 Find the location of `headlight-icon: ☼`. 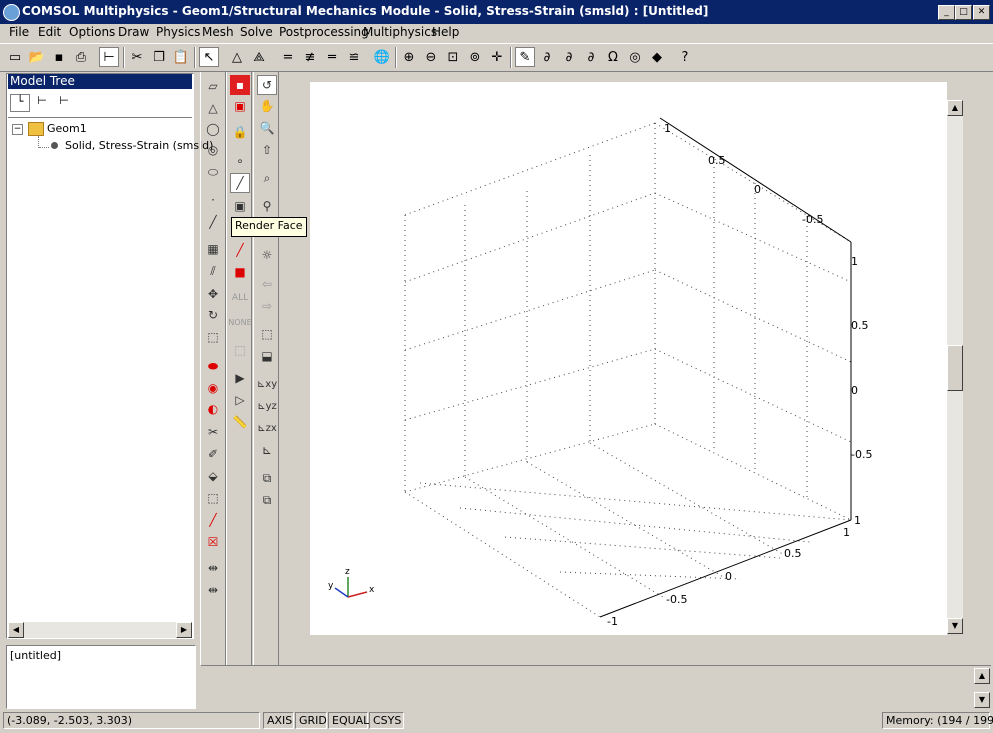

headlight-icon: ☼ is located at coordinates (267, 255).